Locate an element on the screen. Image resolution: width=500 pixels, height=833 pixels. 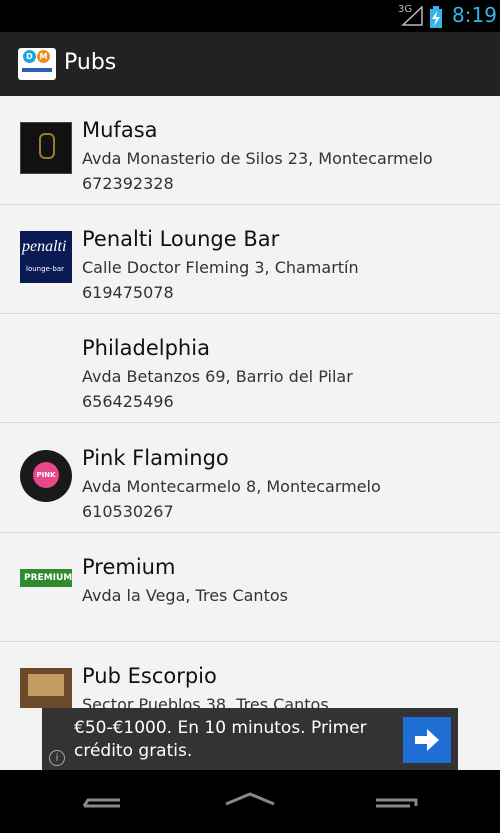
logo-letter-m: M is located at coordinates (43, 56).